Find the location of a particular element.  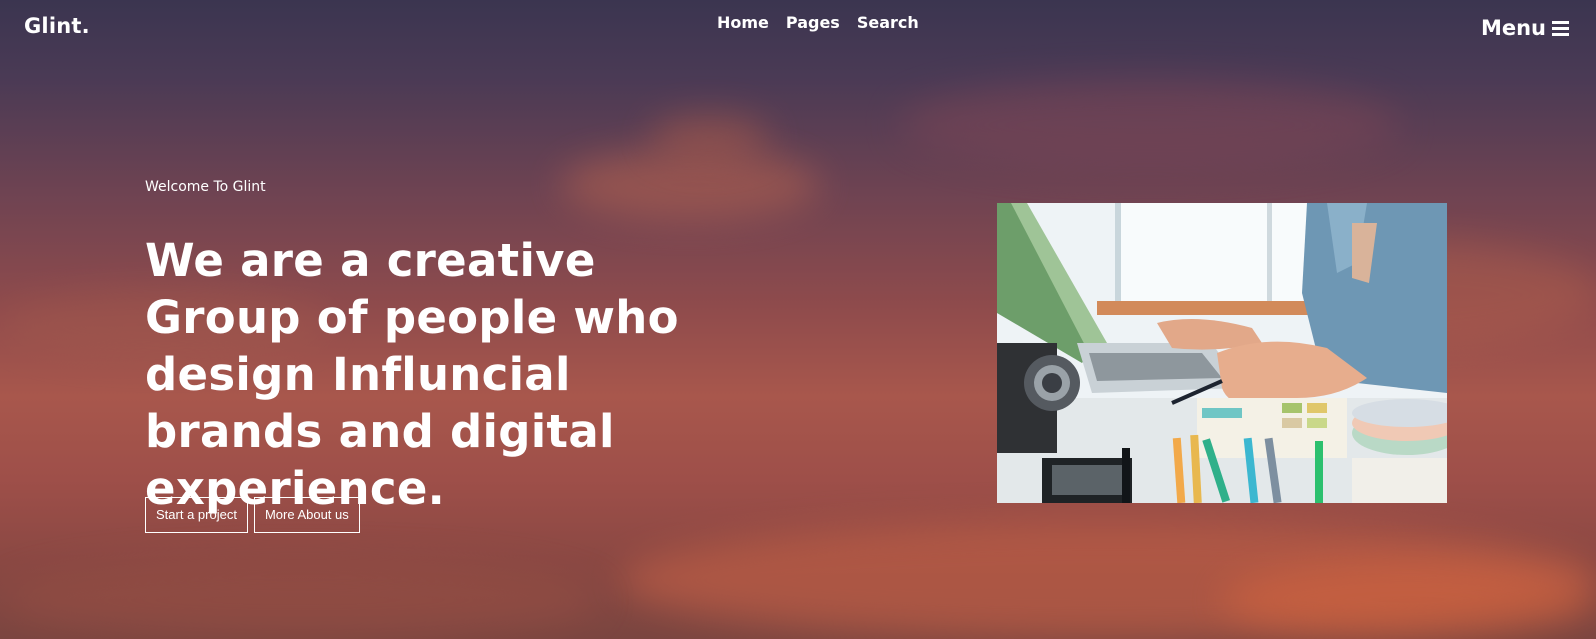

hamburger-icon is located at coordinates (1560, 28).